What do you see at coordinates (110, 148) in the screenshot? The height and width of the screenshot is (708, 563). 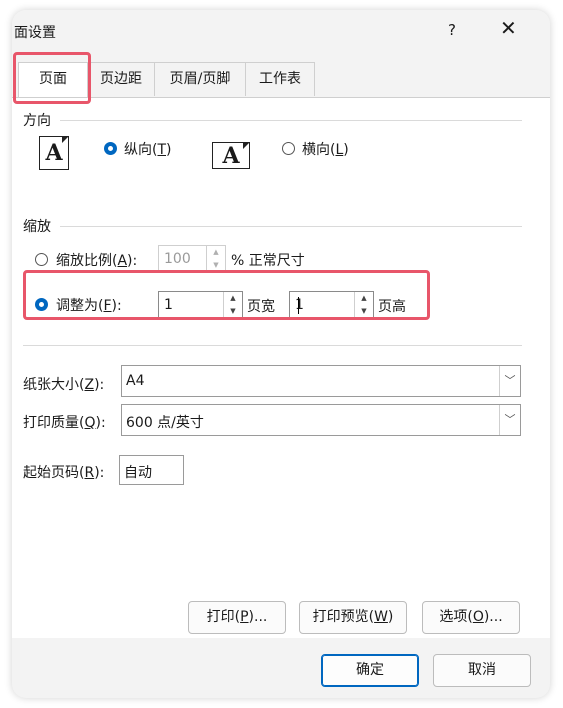 I see `portrait-radio` at bounding box center [110, 148].